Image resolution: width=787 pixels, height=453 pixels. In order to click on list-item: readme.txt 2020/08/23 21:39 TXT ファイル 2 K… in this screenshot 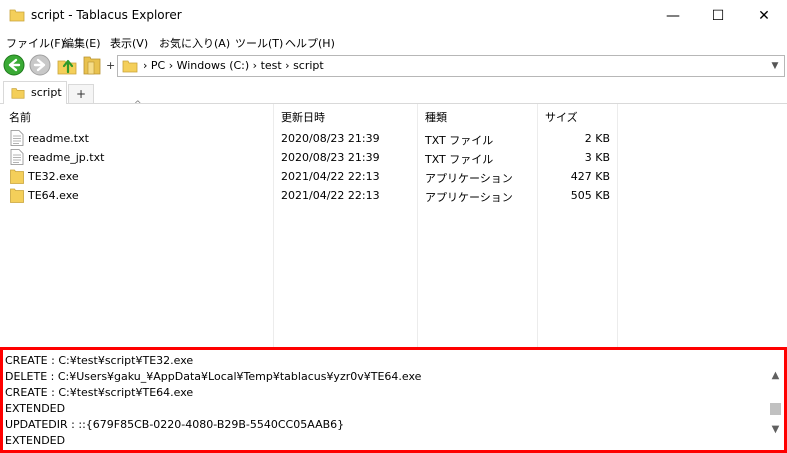, I will do `click(310, 138)`.